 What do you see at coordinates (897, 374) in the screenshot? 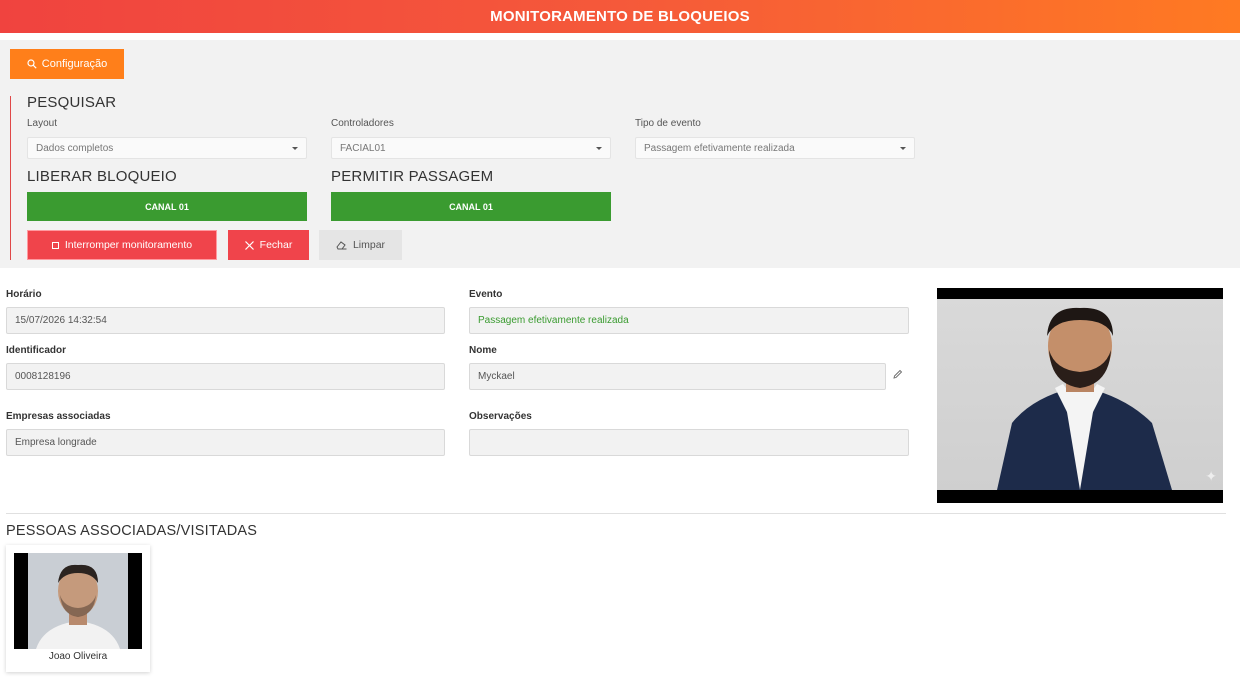
I see `edit-pencil-icon` at bounding box center [897, 374].